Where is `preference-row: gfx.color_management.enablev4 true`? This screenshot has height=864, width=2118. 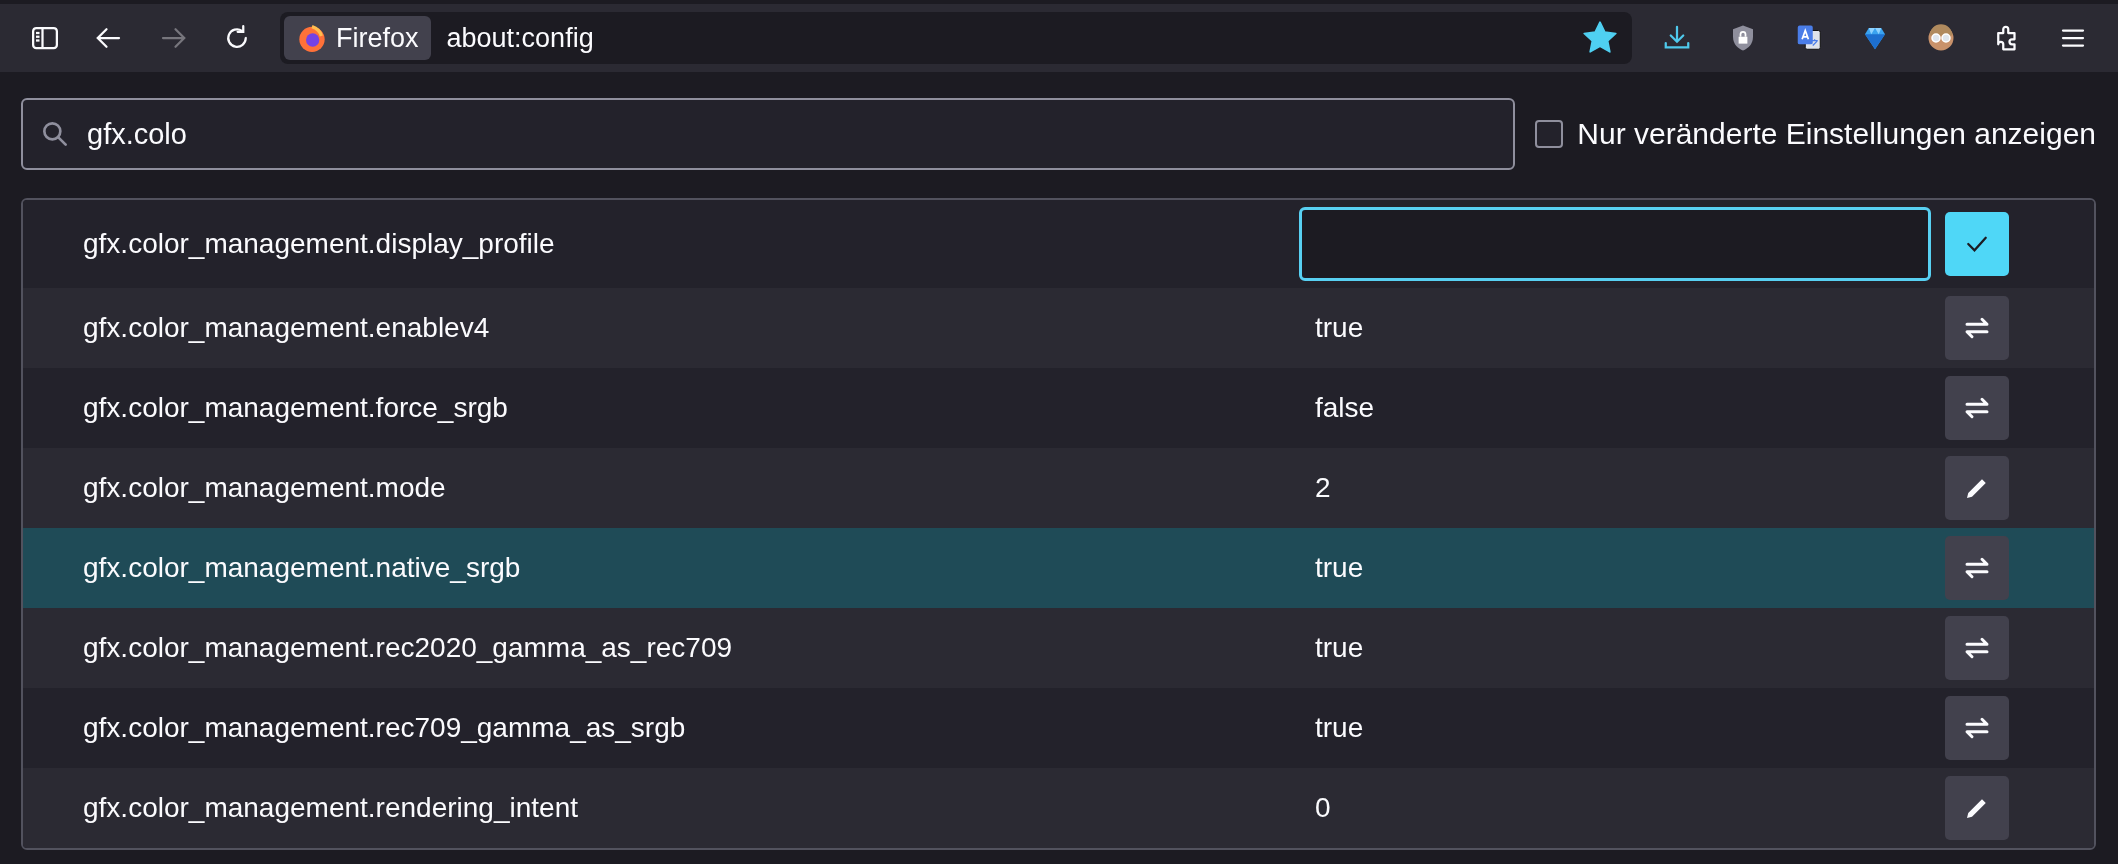 preference-row: gfx.color_management.enablev4 true is located at coordinates (1058, 328).